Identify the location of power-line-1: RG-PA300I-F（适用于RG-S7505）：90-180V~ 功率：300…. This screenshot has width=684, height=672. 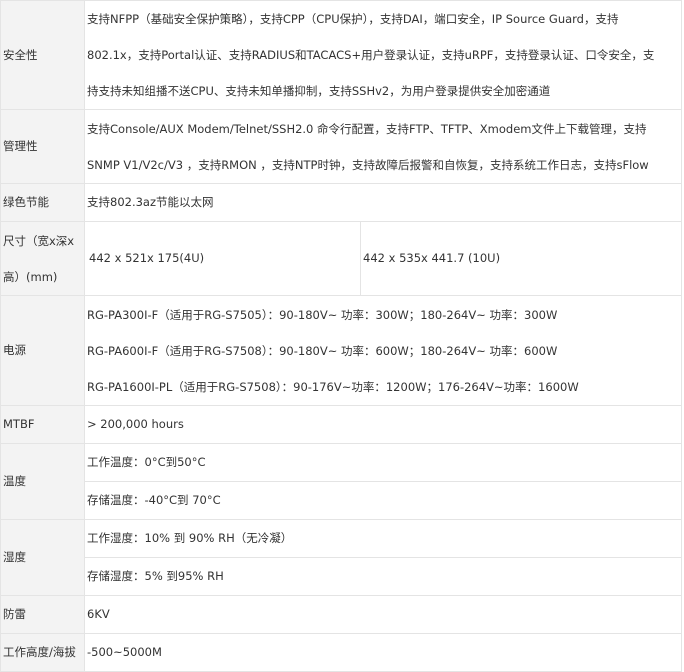
(322, 314).